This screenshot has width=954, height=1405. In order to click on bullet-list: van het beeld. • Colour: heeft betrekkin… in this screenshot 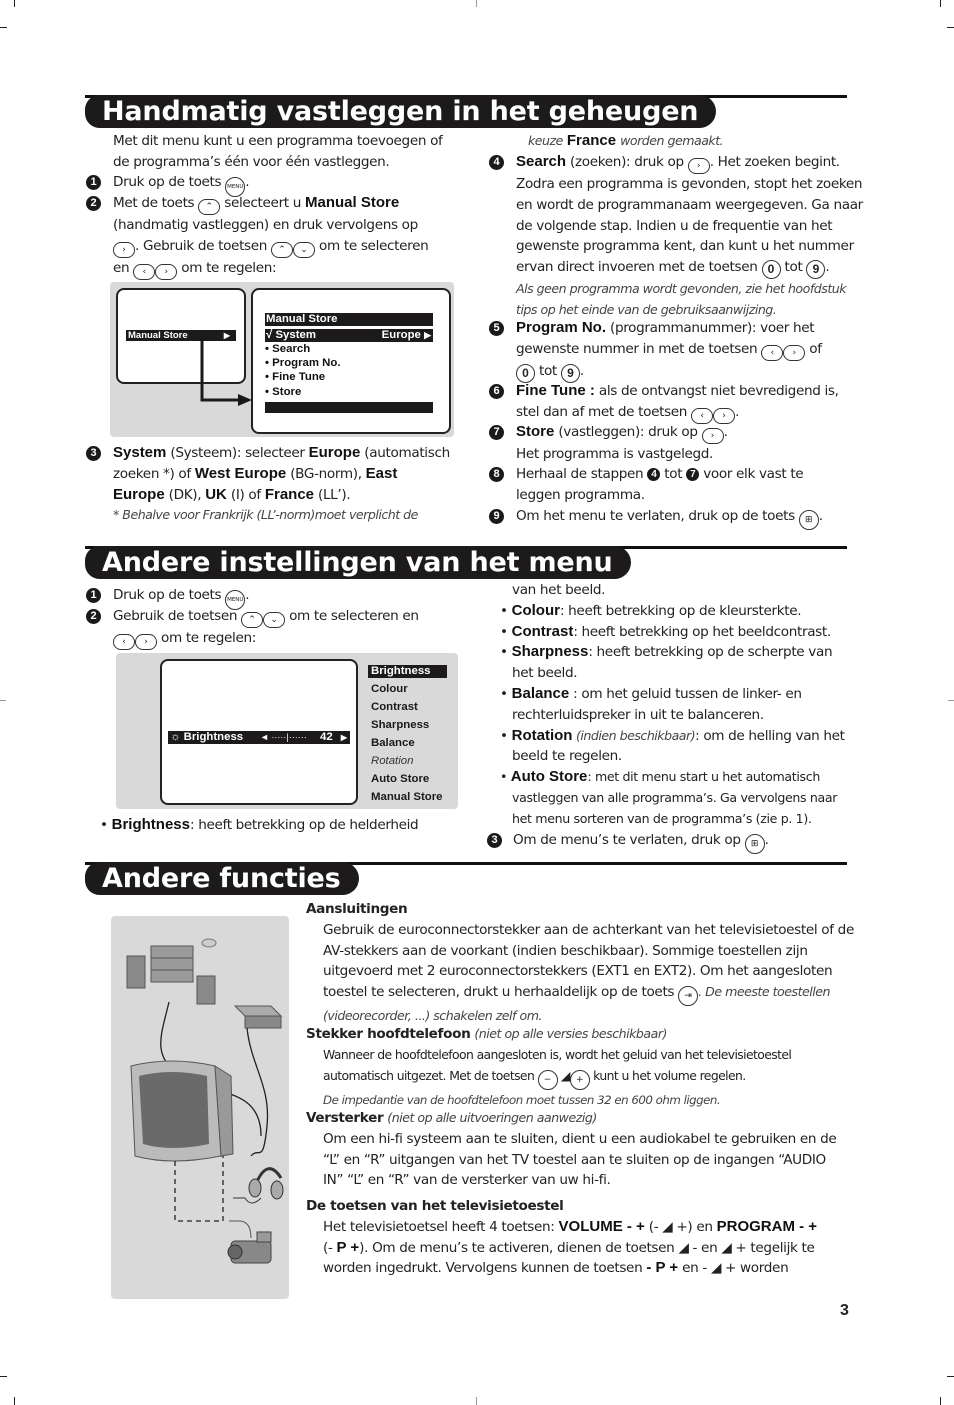, I will do `click(672, 704)`.